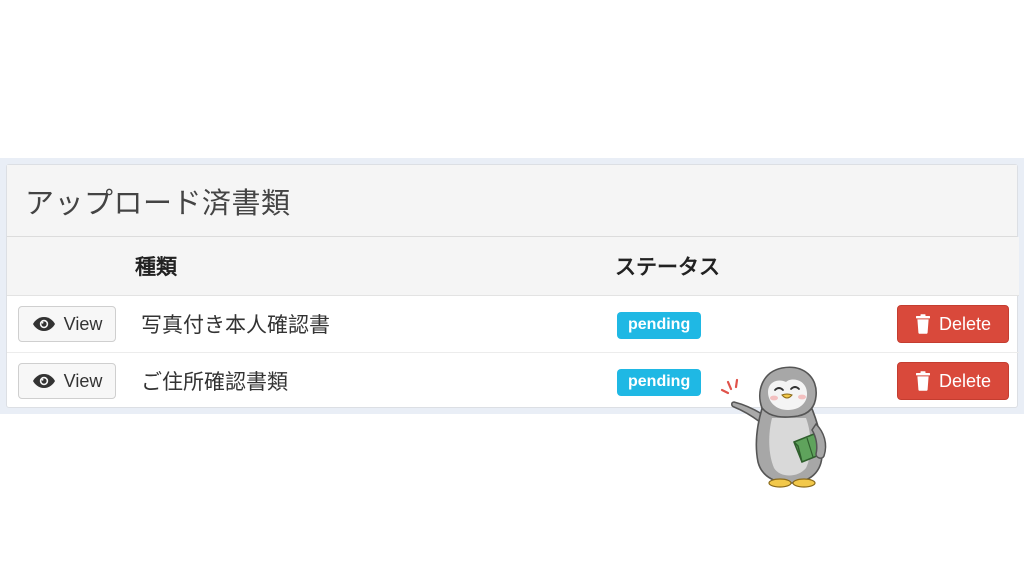 The image size is (1024, 576). Describe the element at coordinates (513, 381) in the screenshot. I see `table-row: View ご住所確認書類 pending Delete` at that location.